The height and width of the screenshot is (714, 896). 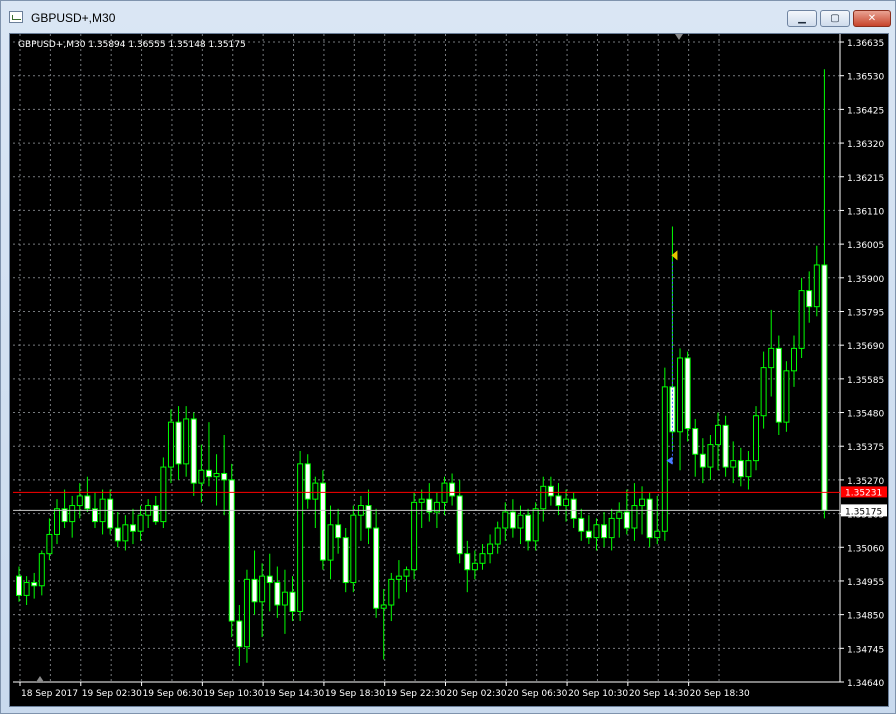 What do you see at coordinates (865, 212) in the screenshot?
I see `price-axis-label: 1.36110` at bounding box center [865, 212].